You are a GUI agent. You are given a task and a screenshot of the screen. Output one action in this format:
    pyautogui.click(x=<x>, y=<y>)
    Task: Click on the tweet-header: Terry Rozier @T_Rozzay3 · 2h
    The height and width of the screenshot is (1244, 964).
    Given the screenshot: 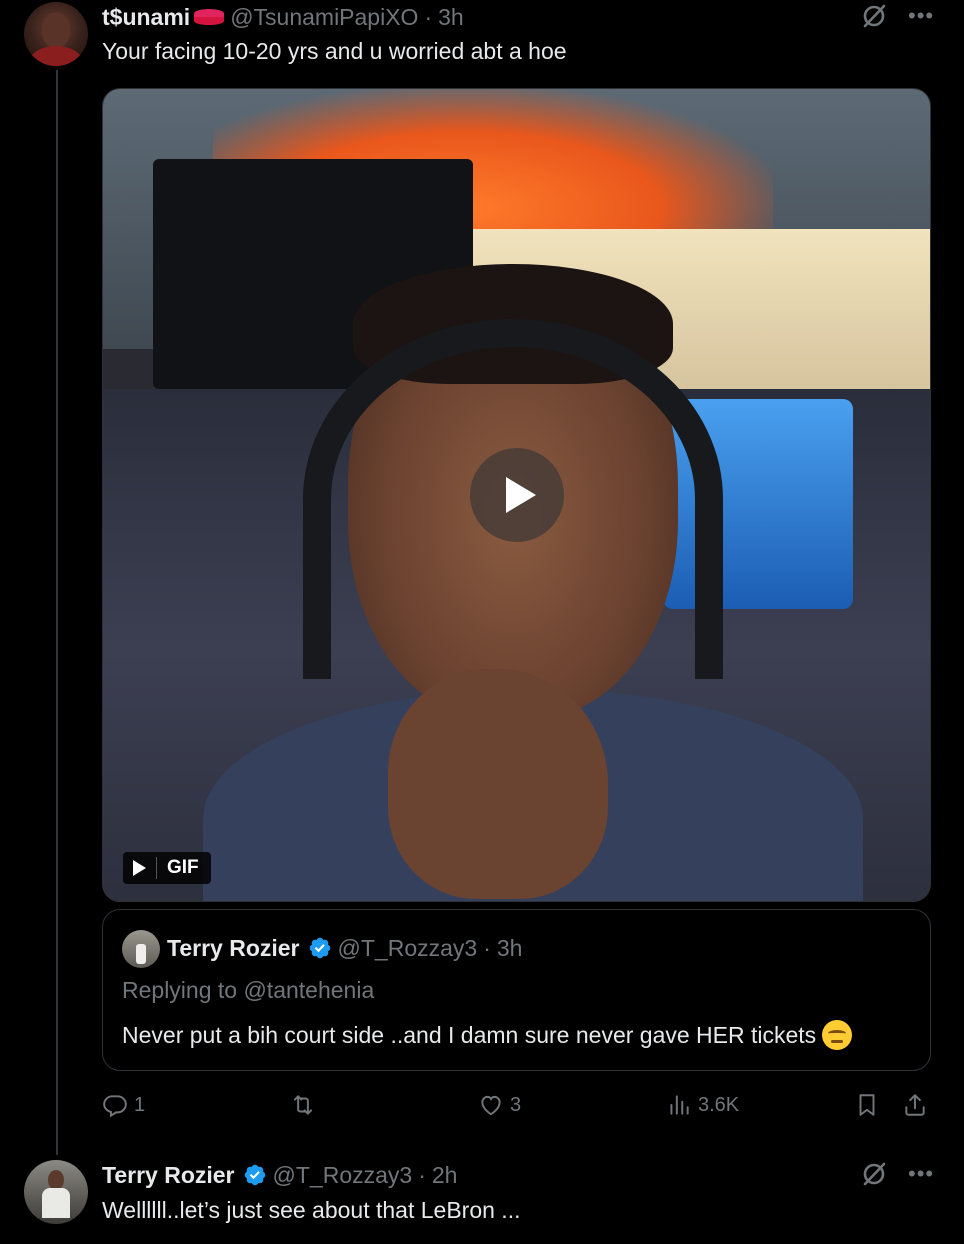 What is the action you would take?
    pyautogui.click(x=279, y=1175)
    